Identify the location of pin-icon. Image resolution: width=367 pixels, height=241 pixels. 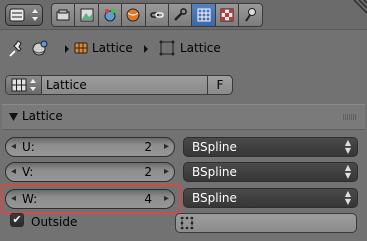
(16, 49).